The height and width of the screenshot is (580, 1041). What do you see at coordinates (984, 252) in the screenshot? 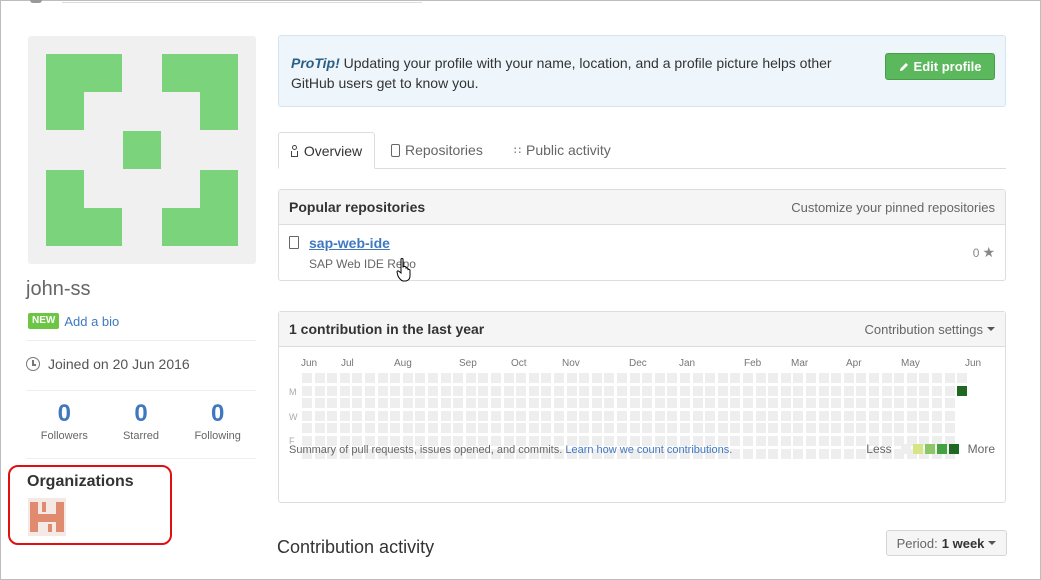
I see `repo-stars: 0 ★` at bounding box center [984, 252].